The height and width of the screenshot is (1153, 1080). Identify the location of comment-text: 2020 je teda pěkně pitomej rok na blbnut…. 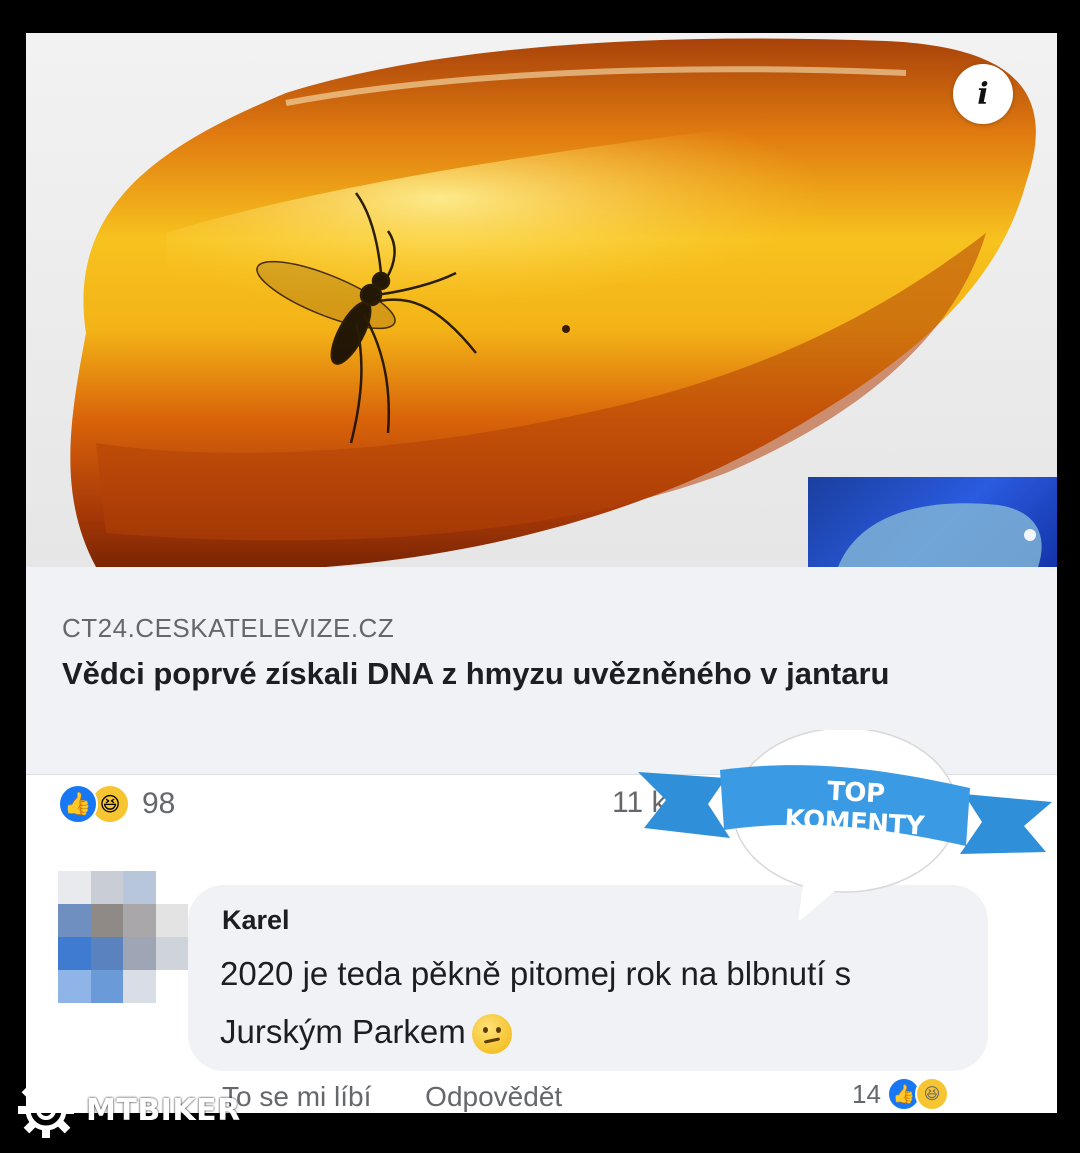
(590, 1003).